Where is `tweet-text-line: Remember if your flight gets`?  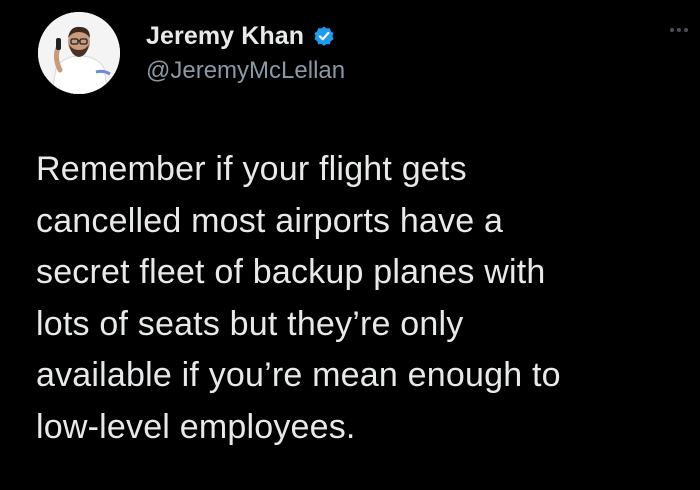 tweet-text-line: Remember if your flight gets is located at coordinates (251, 169).